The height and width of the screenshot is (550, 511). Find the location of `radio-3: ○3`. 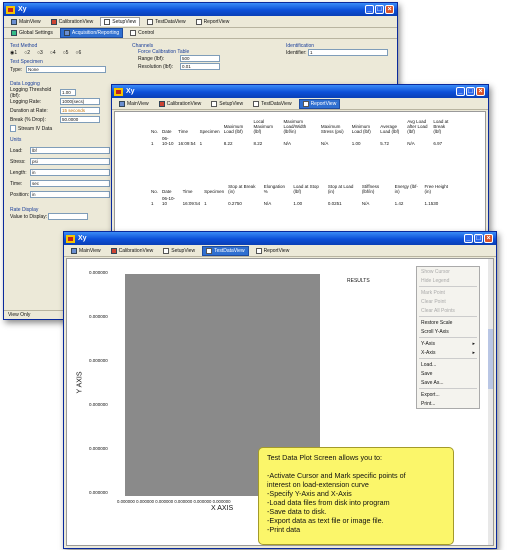

radio-3: ○3 is located at coordinates (40, 53).